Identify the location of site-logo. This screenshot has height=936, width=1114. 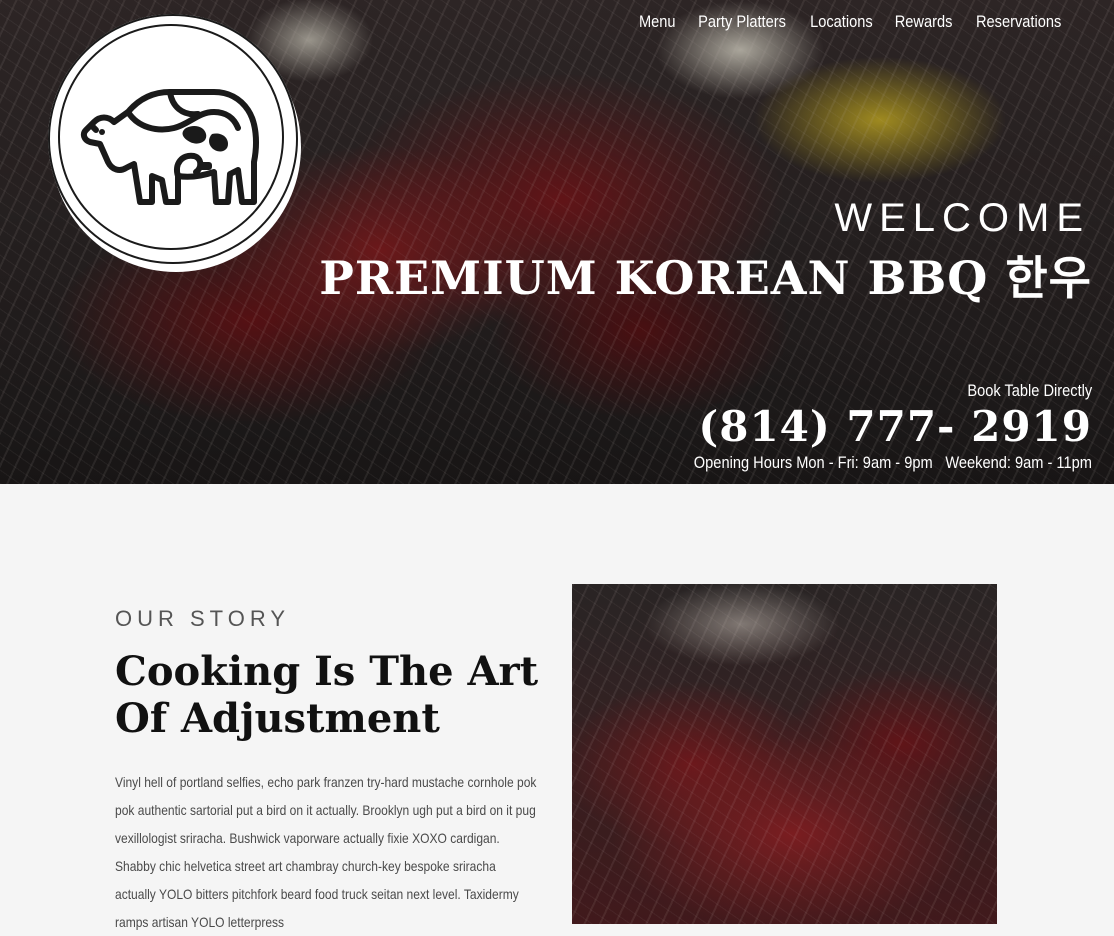
(175, 143).